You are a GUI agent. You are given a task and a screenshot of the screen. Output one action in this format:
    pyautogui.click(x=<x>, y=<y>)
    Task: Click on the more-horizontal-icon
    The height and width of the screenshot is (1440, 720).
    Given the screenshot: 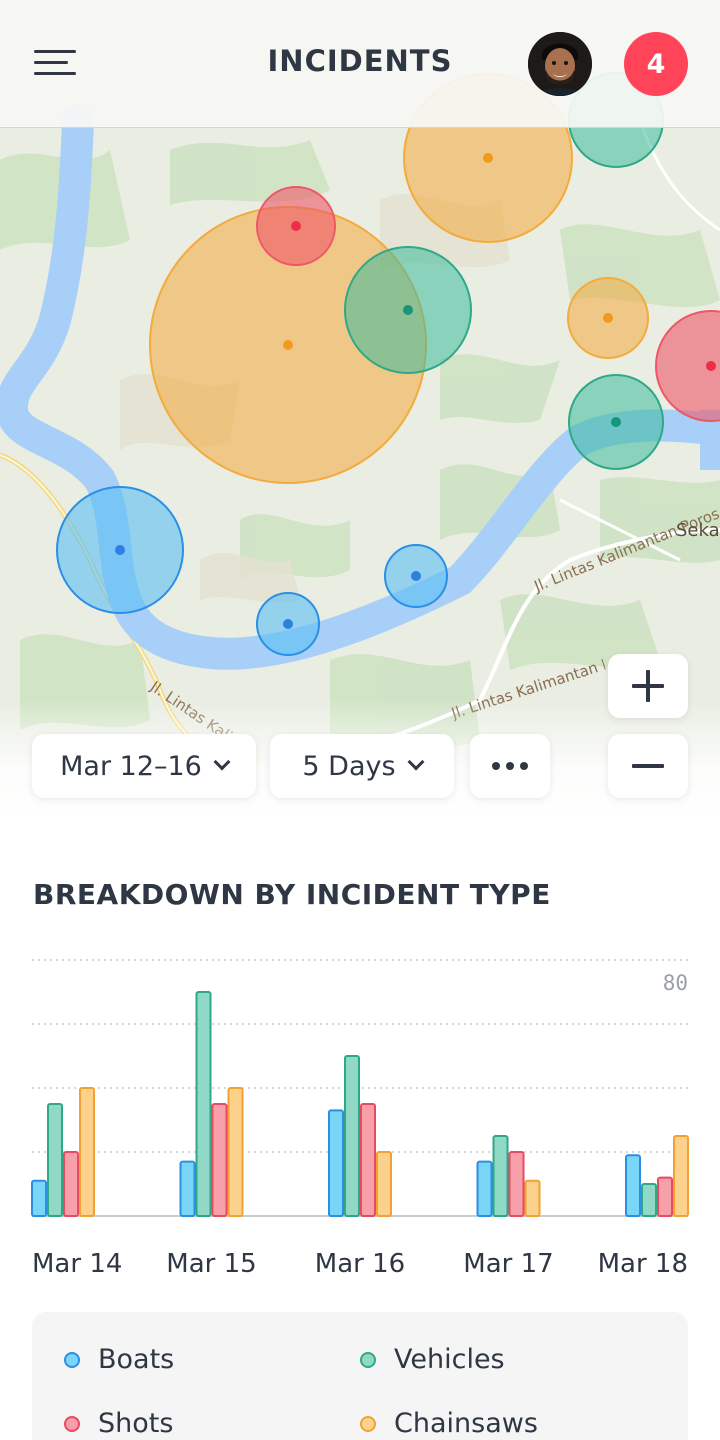 What is the action you would take?
    pyautogui.click(x=510, y=766)
    